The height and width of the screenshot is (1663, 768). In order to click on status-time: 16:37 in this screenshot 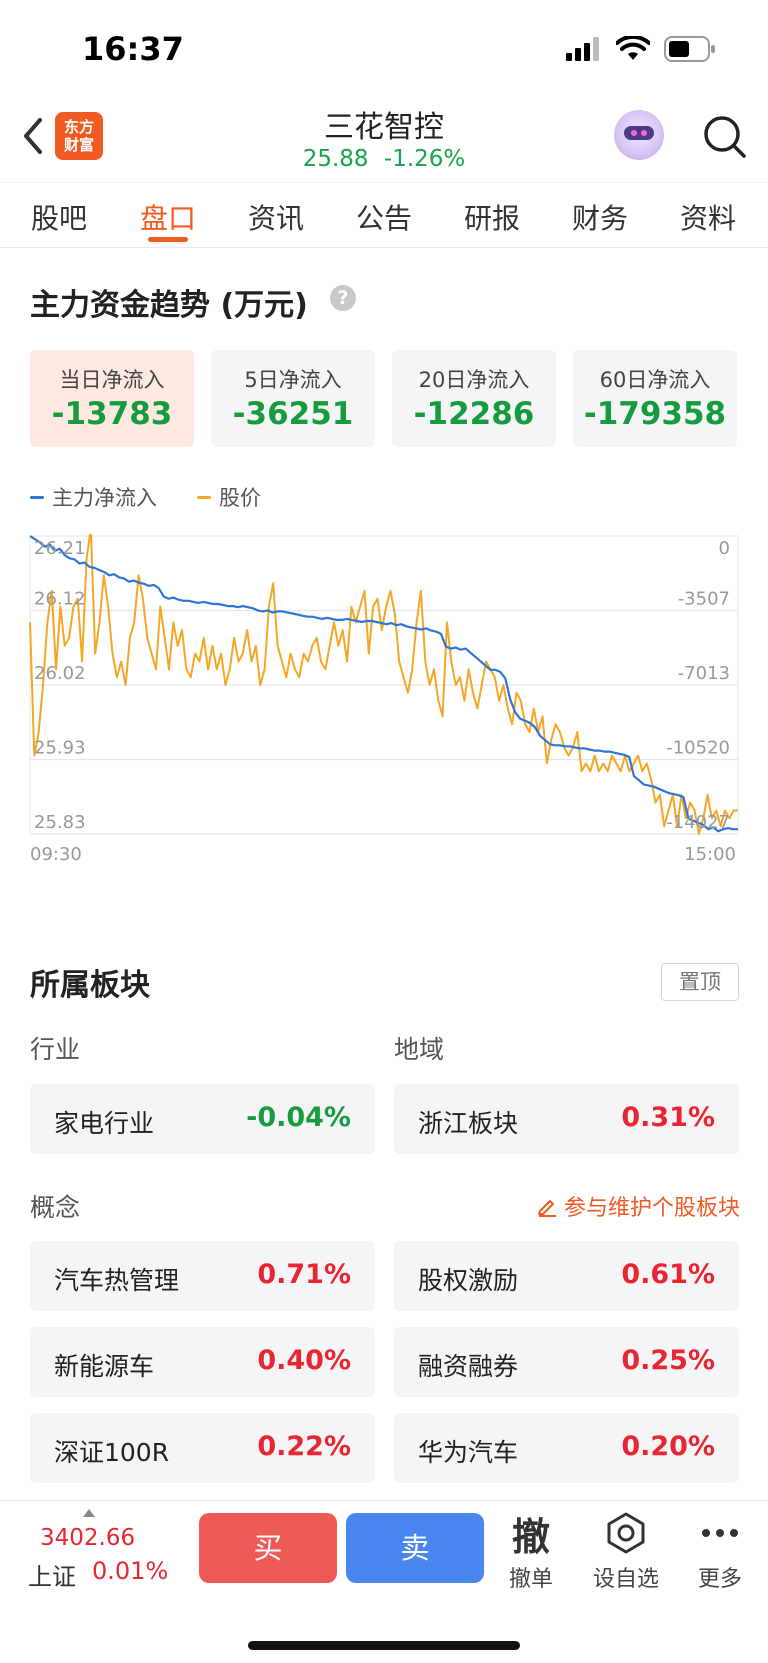, I will do `click(133, 49)`.